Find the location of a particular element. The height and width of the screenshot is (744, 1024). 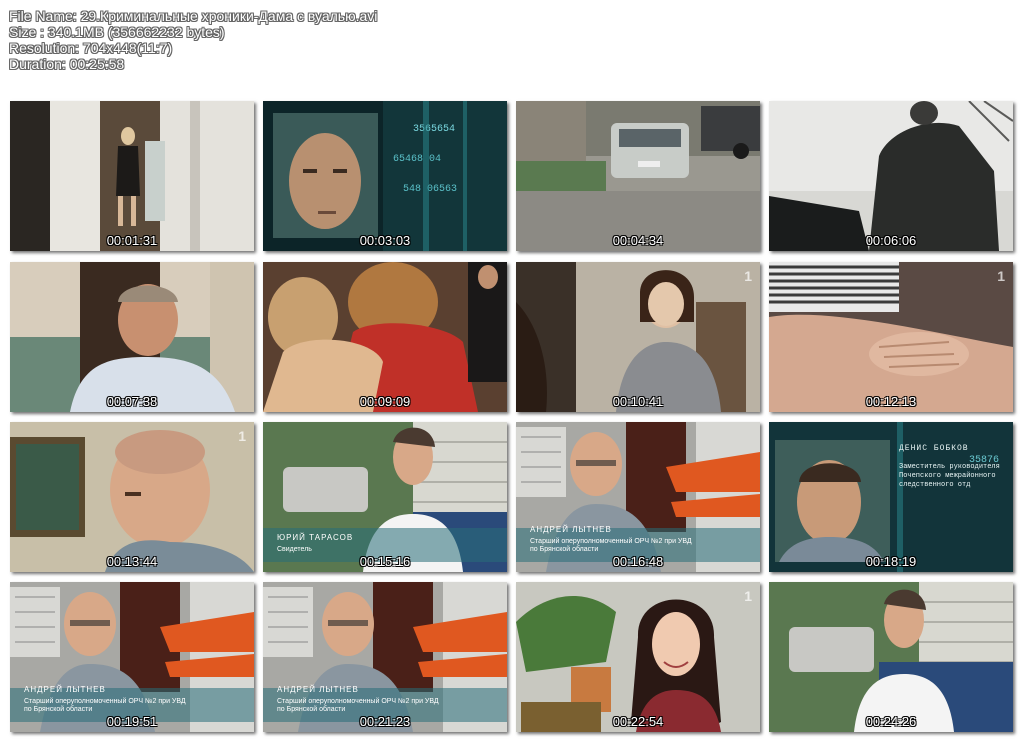

thumbnail-10: ЮРИЙ ТАРАСОВ Свидетель 00:15:16 is located at coordinates (385, 497).